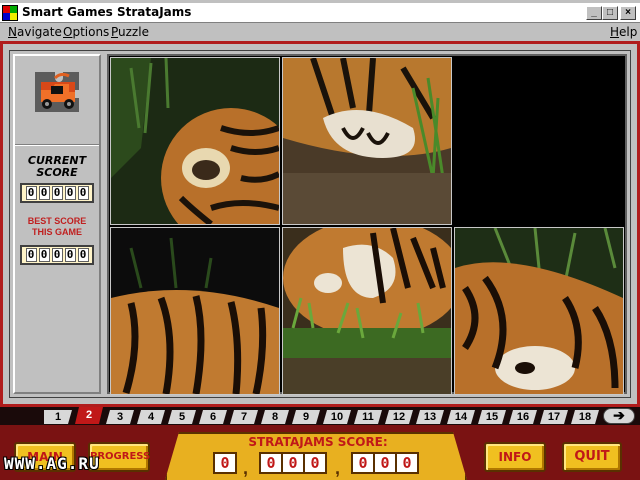 This screenshot has height=480, width=640. I want to click on menu-options: Options, so click(86, 32).